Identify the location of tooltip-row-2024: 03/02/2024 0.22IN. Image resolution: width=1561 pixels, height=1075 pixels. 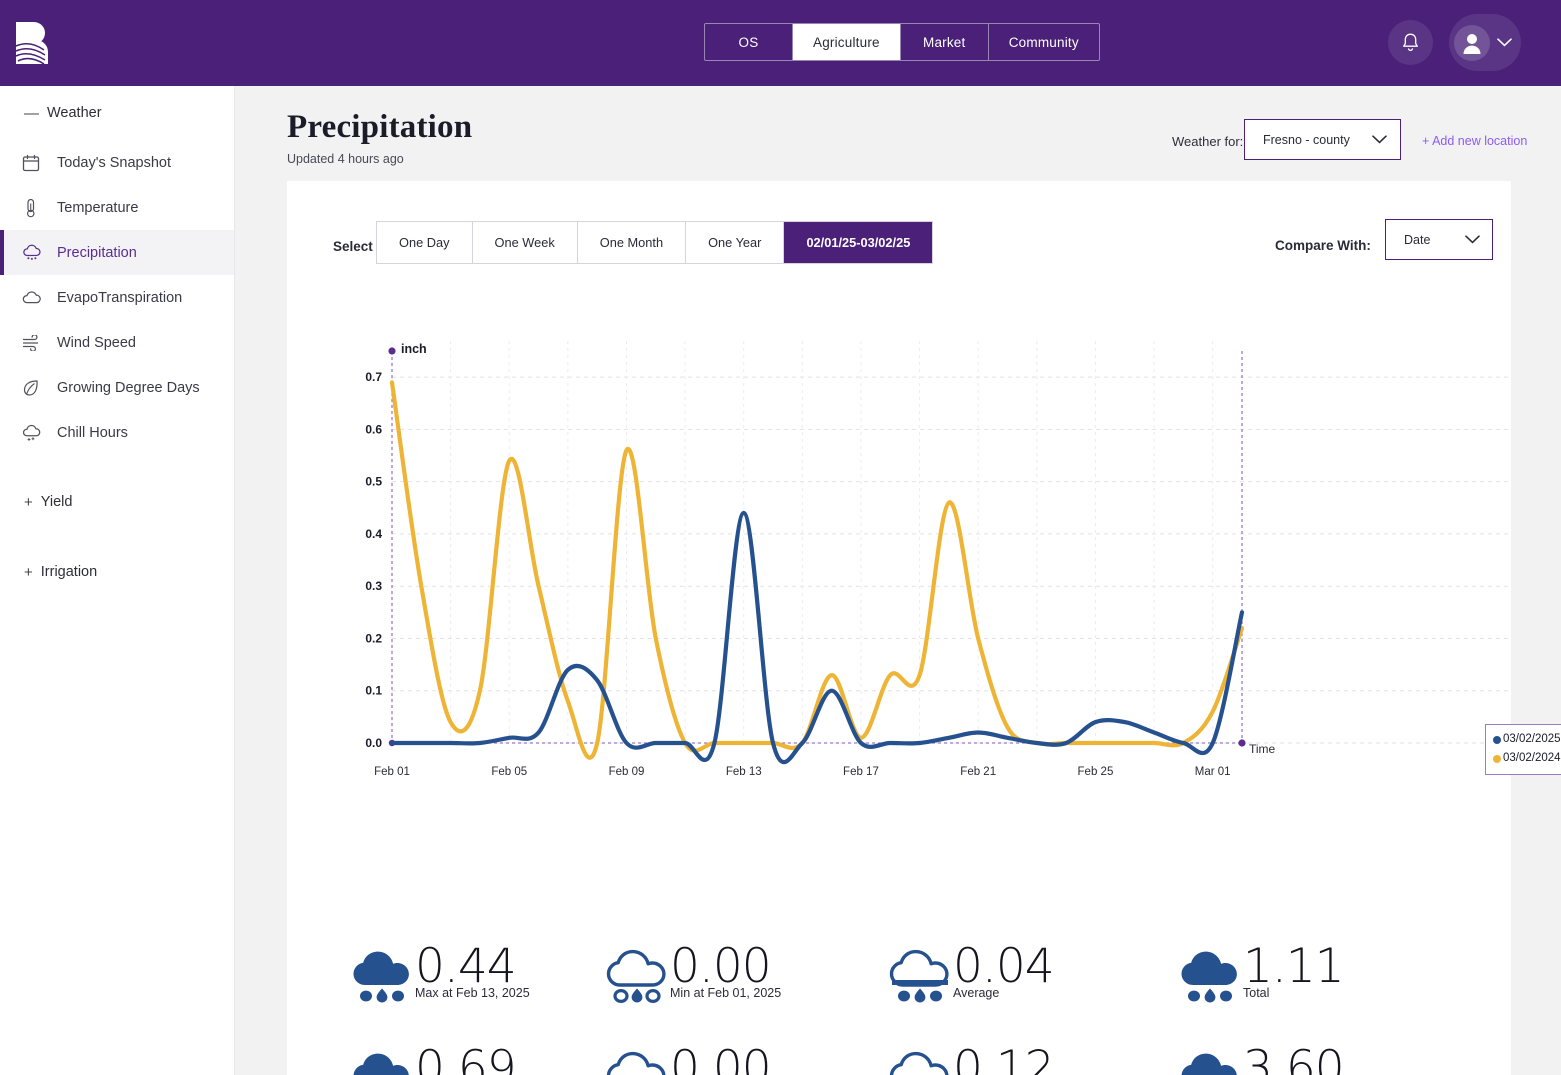
(1527, 758).